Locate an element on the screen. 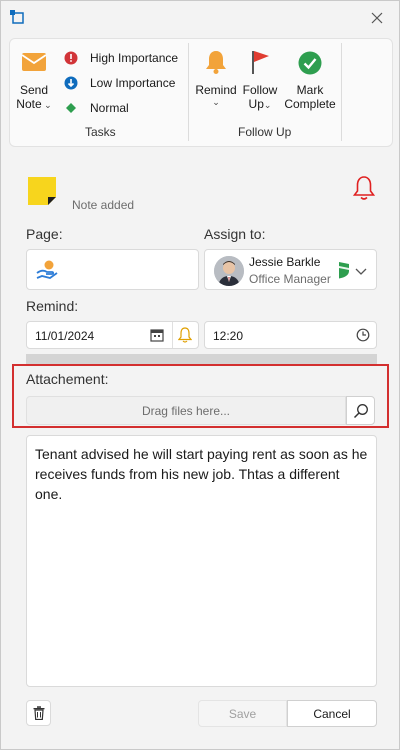 The width and height of the screenshot is (400, 750). remind-time-value: 12:20 is located at coordinates (228, 336).